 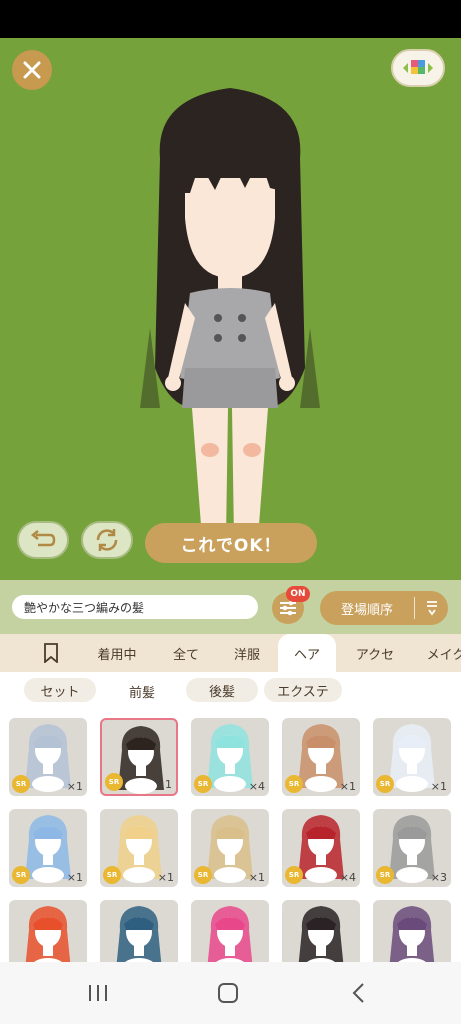 What do you see at coordinates (298, 594) in the screenshot?
I see `filter-on-badge: ON` at bounding box center [298, 594].